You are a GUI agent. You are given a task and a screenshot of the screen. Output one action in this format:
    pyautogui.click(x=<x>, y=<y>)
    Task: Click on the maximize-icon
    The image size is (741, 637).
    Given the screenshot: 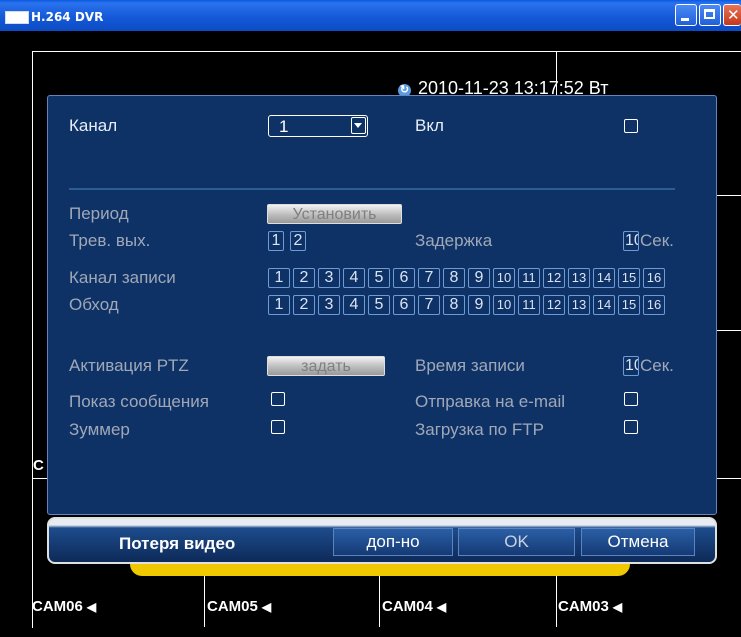 What is the action you would take?
    pyautogui.click(x=709, y=14)
    